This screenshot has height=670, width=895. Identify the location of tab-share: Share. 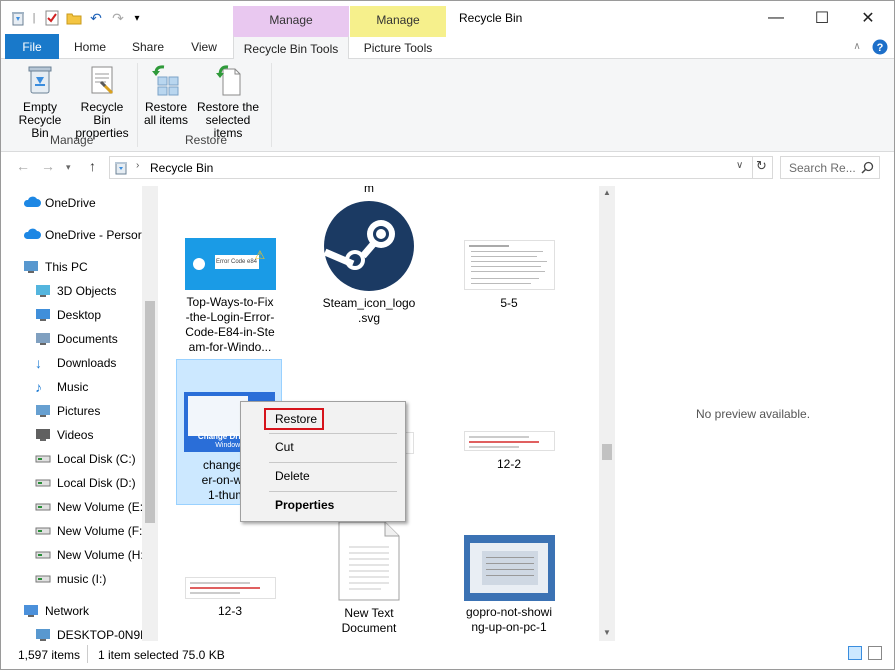
(148, 46).